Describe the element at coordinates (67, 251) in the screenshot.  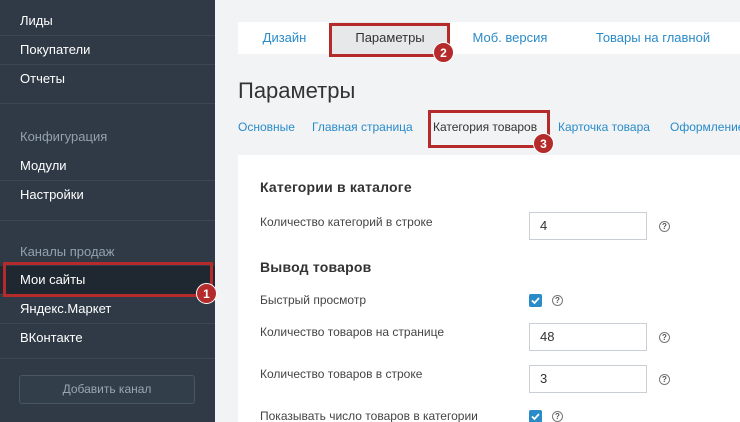
I see `sidebar-section-channels: Каналы продаж` at that location.